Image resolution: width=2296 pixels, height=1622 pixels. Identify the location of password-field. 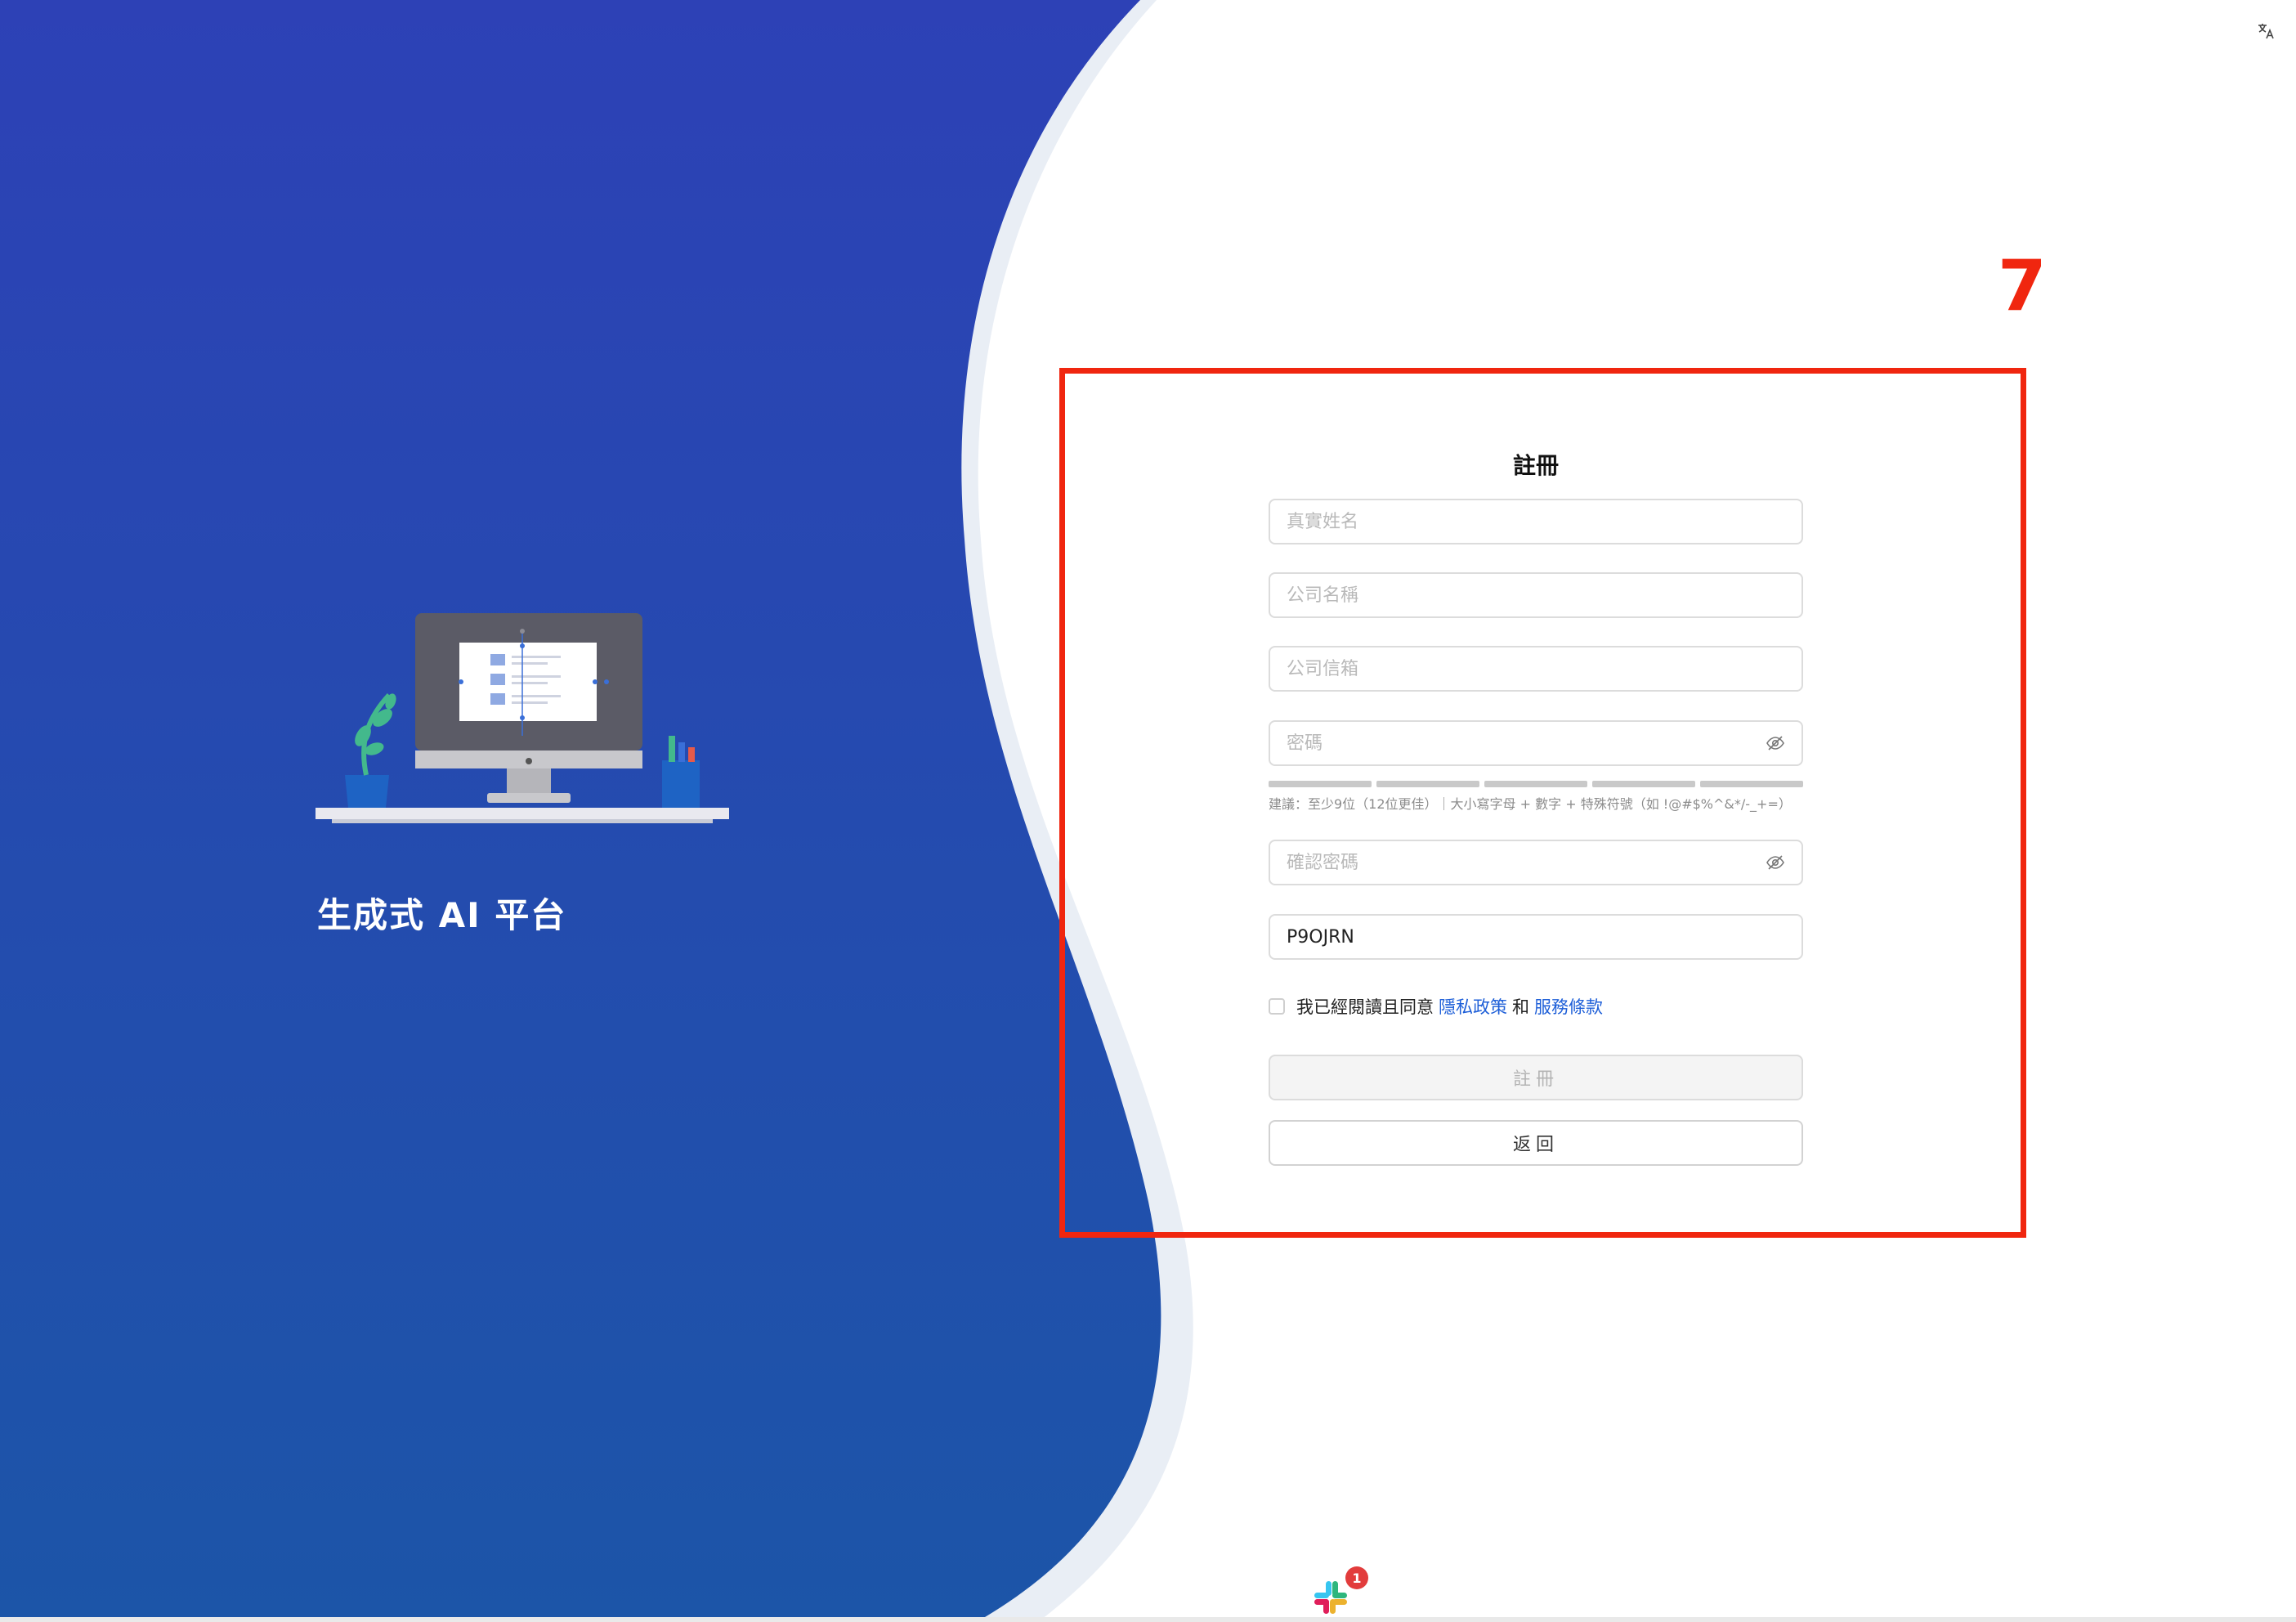
(1536, 743).